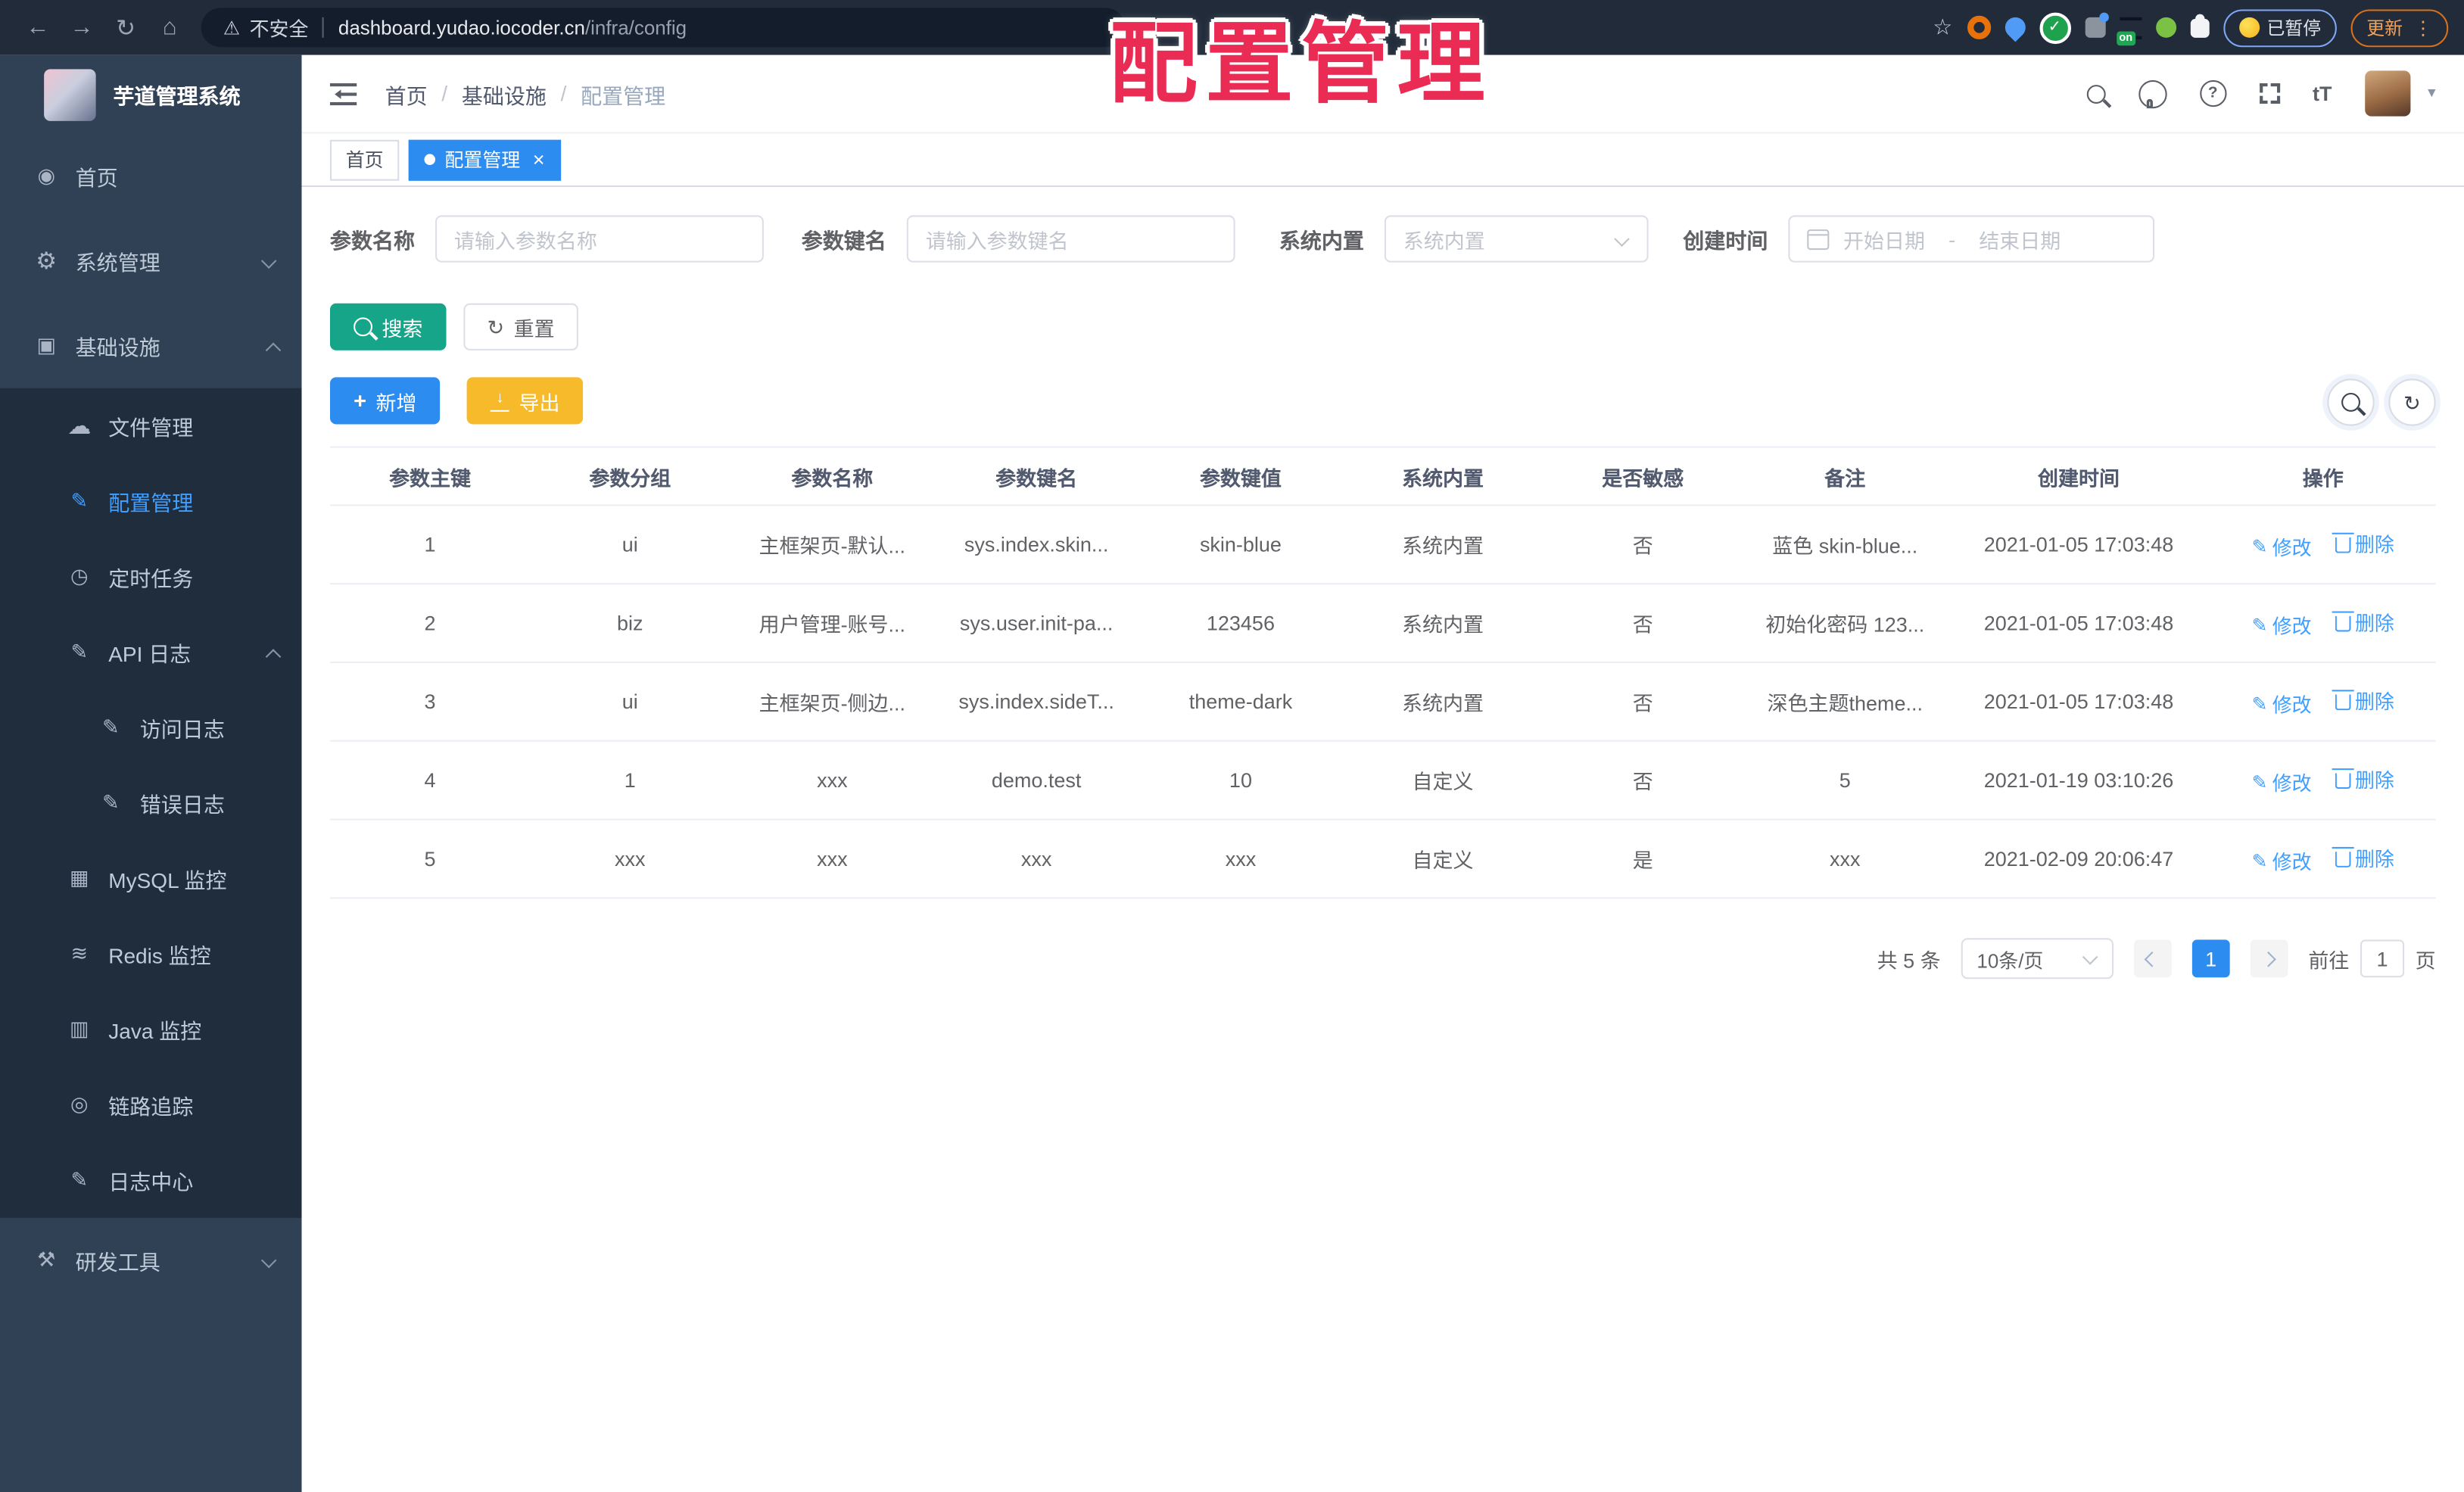  What do you see at coordinates (388, 326) in the screenshot?
I see `search-button: 搜索` at bounding box center [388, 326].